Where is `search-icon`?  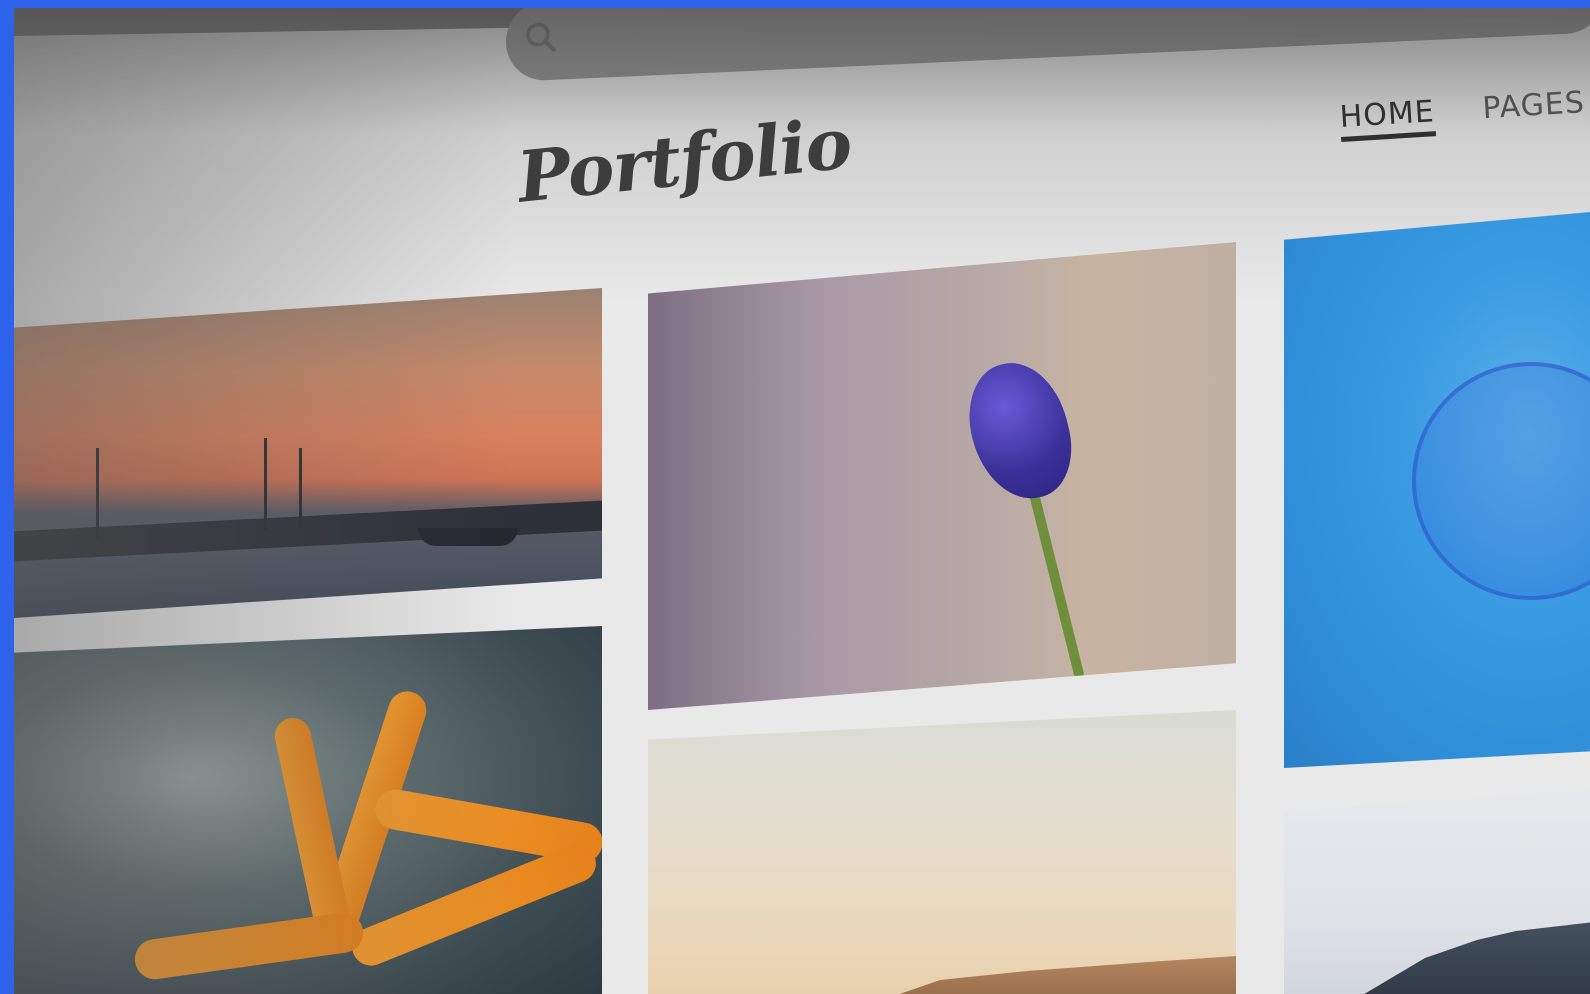 search-icon is located at coordinates (541, 38).